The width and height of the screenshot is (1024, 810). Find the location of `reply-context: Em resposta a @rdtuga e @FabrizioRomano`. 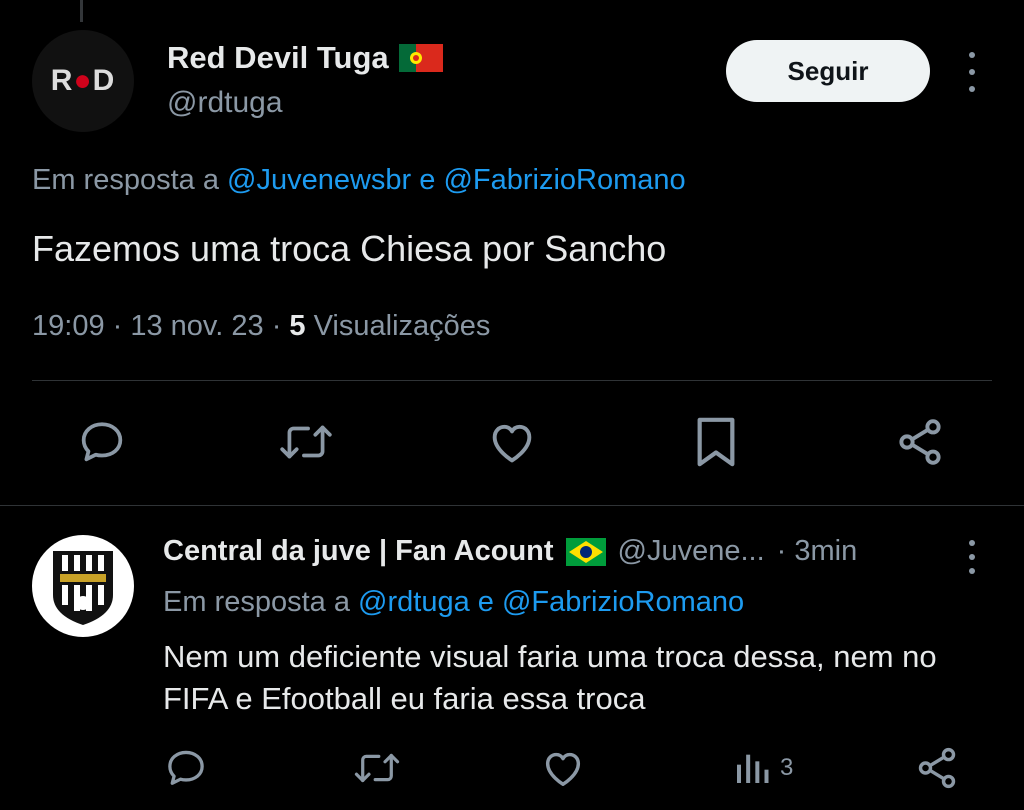

reply-context: Em resposta a @rdtuga e @FabrizioRomano is located at coordinates (453, 602).